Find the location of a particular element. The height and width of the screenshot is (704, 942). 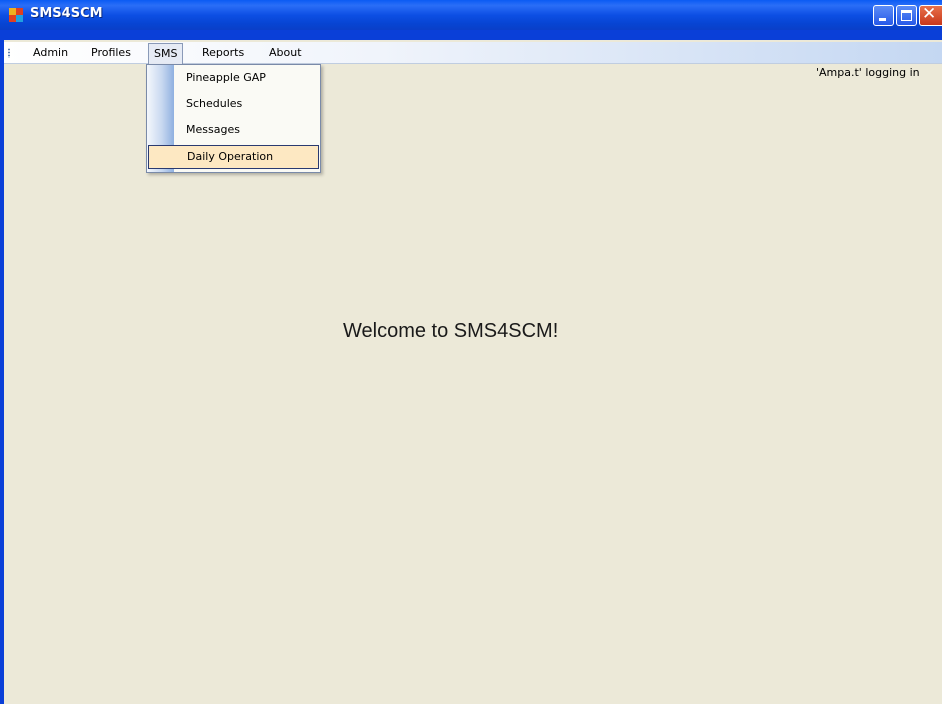

menu-reports: Reports is located at coordinates (223, 52).